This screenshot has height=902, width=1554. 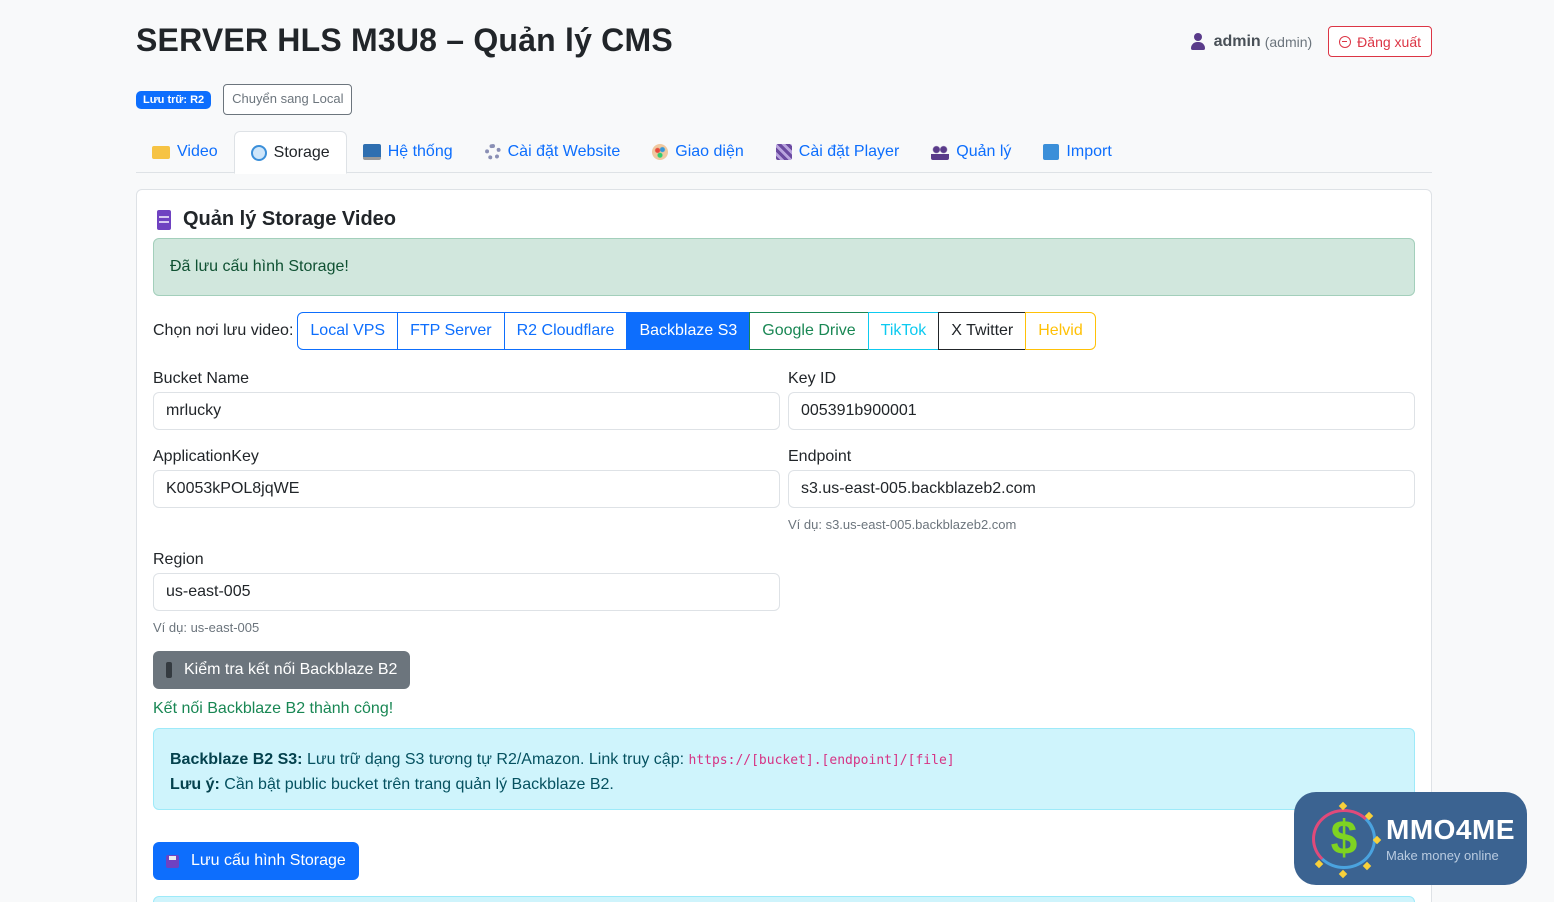 What do you see at coordinates (172, 861) in the screenshot?
I see `floppy-disk-icon` at bounding box center [172, 861].